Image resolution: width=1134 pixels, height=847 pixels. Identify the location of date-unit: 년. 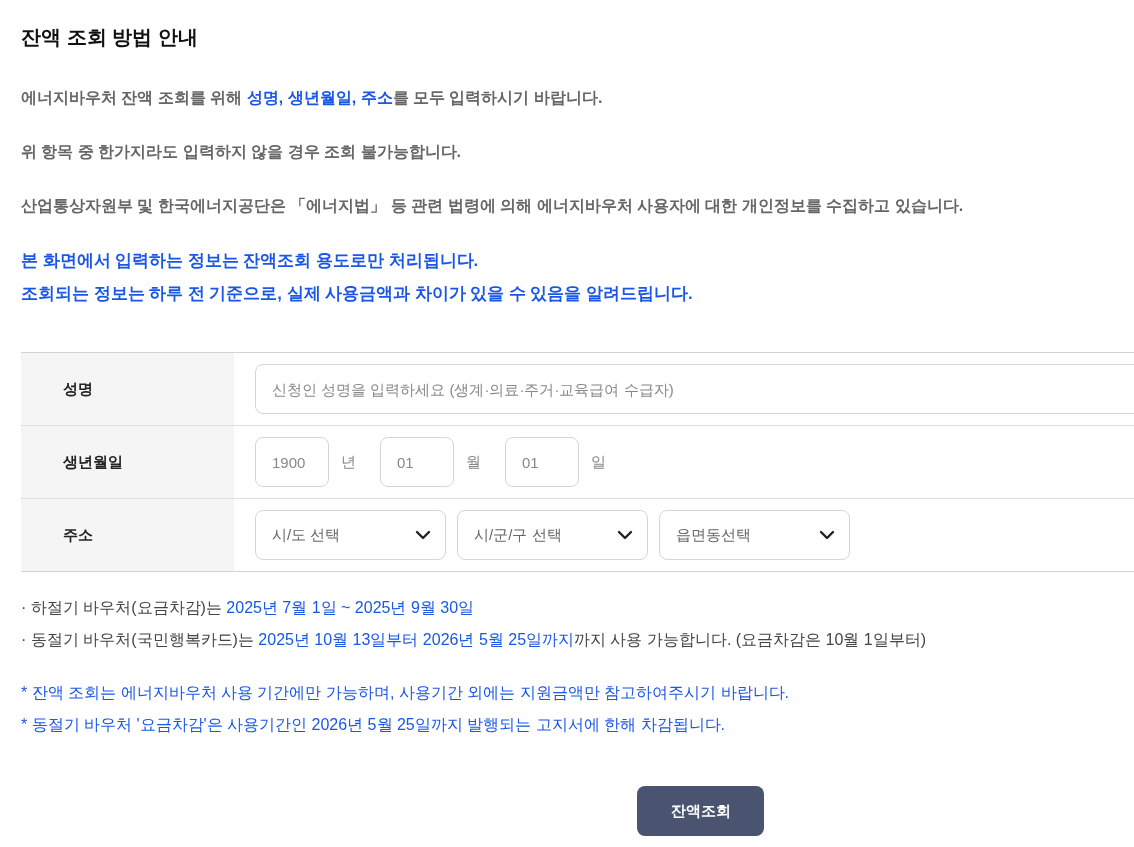
(348, 461).